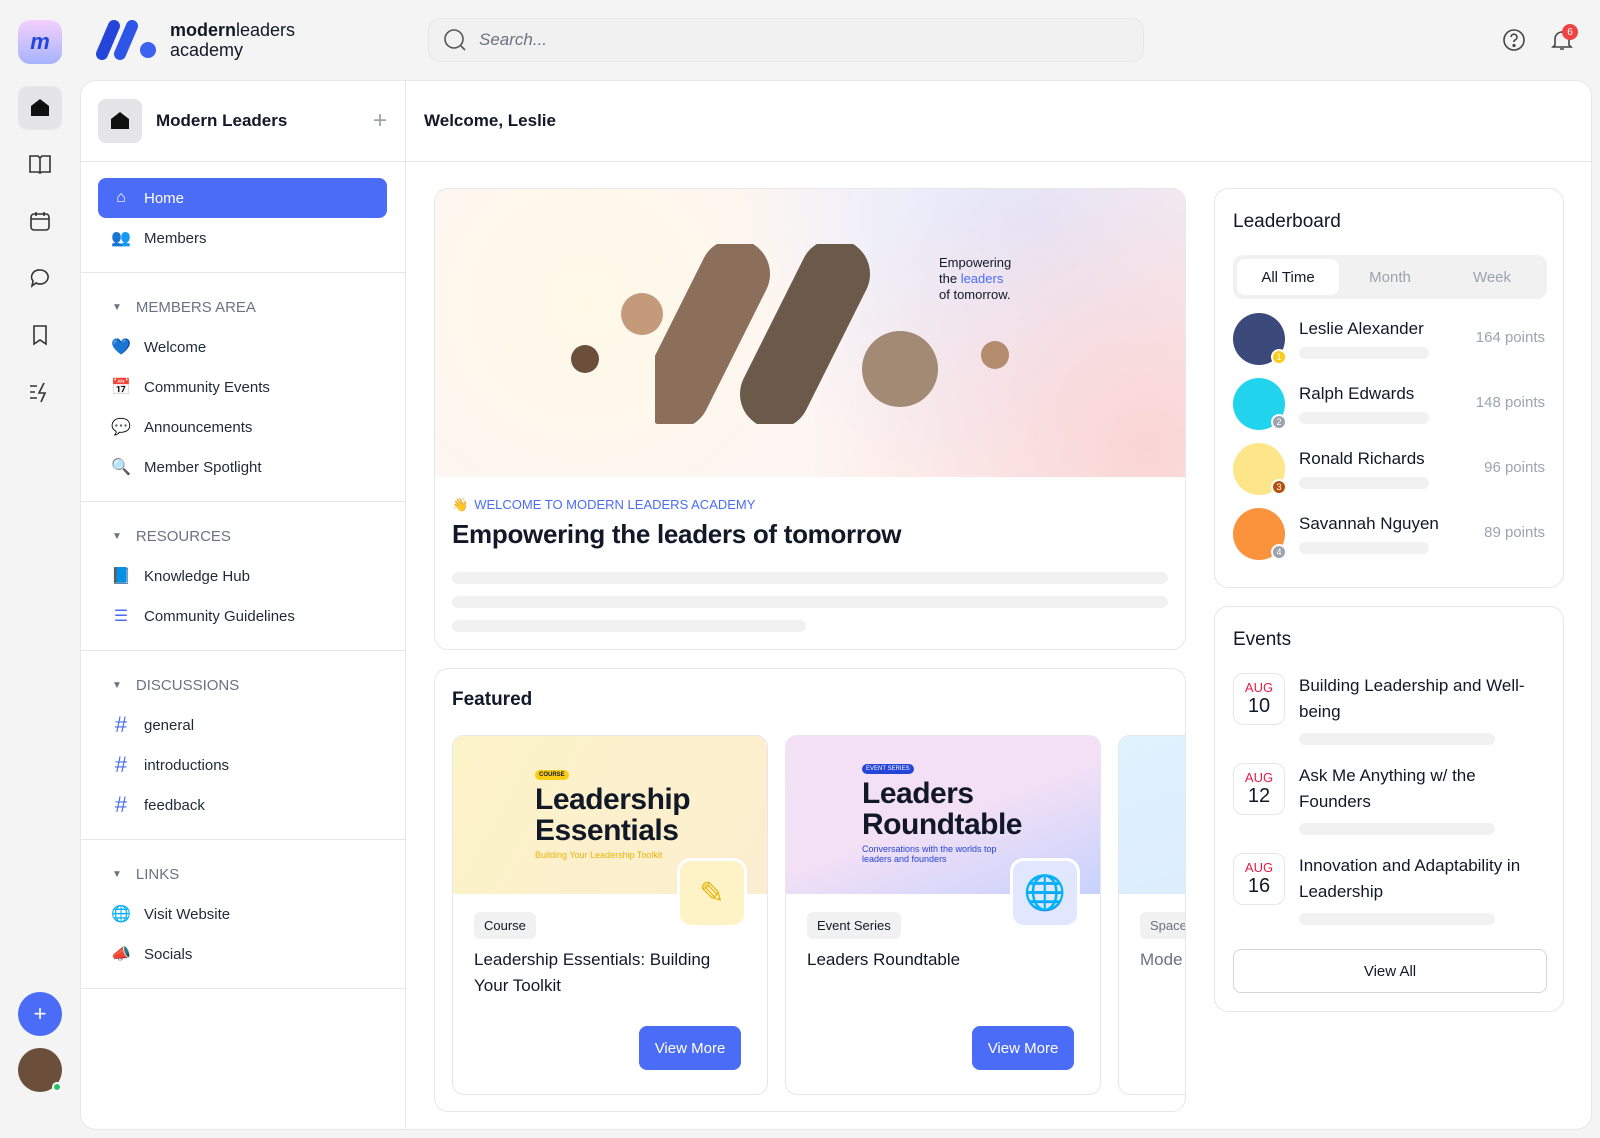 The image size is (1600, 1138). I want to click on brand-logo: modernleaders academy, so click(195, 40).